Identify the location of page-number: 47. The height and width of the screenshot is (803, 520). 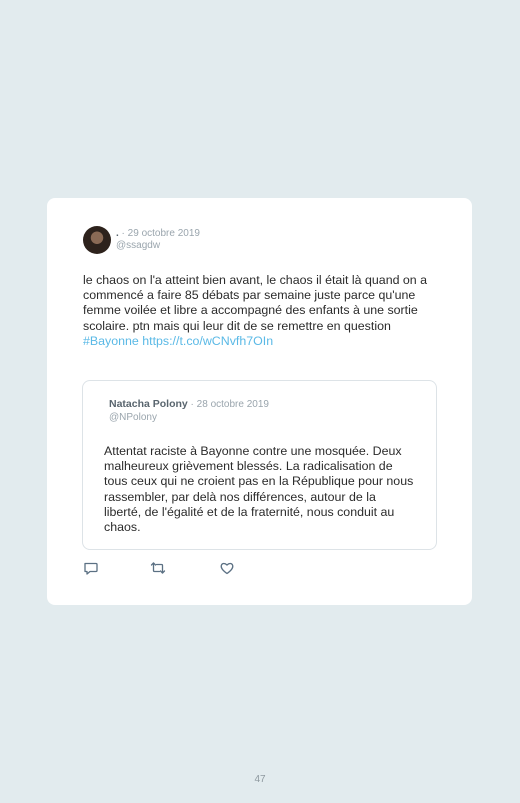
(260, 779).